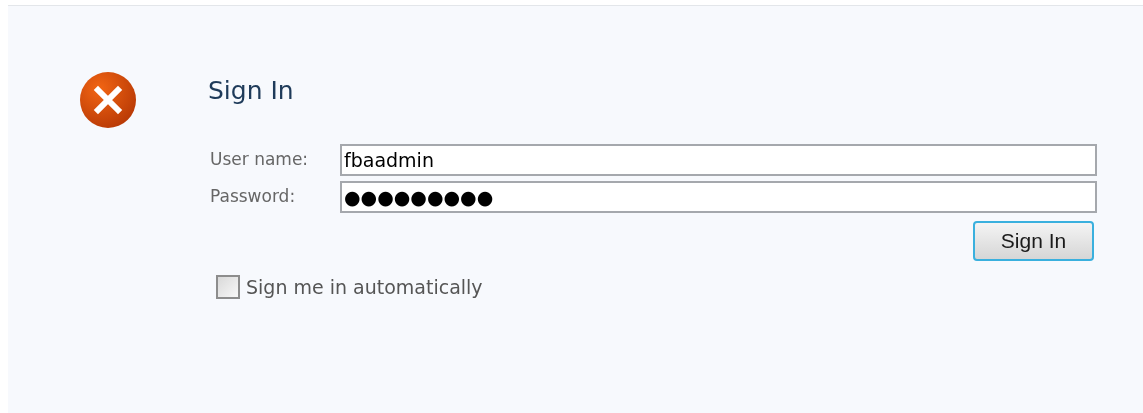 This screenshot has height=413, width=1143. Describe the element at coordinates (1033, 241) in the screenshot. I see `sign-in-button: Sign In` at that location.